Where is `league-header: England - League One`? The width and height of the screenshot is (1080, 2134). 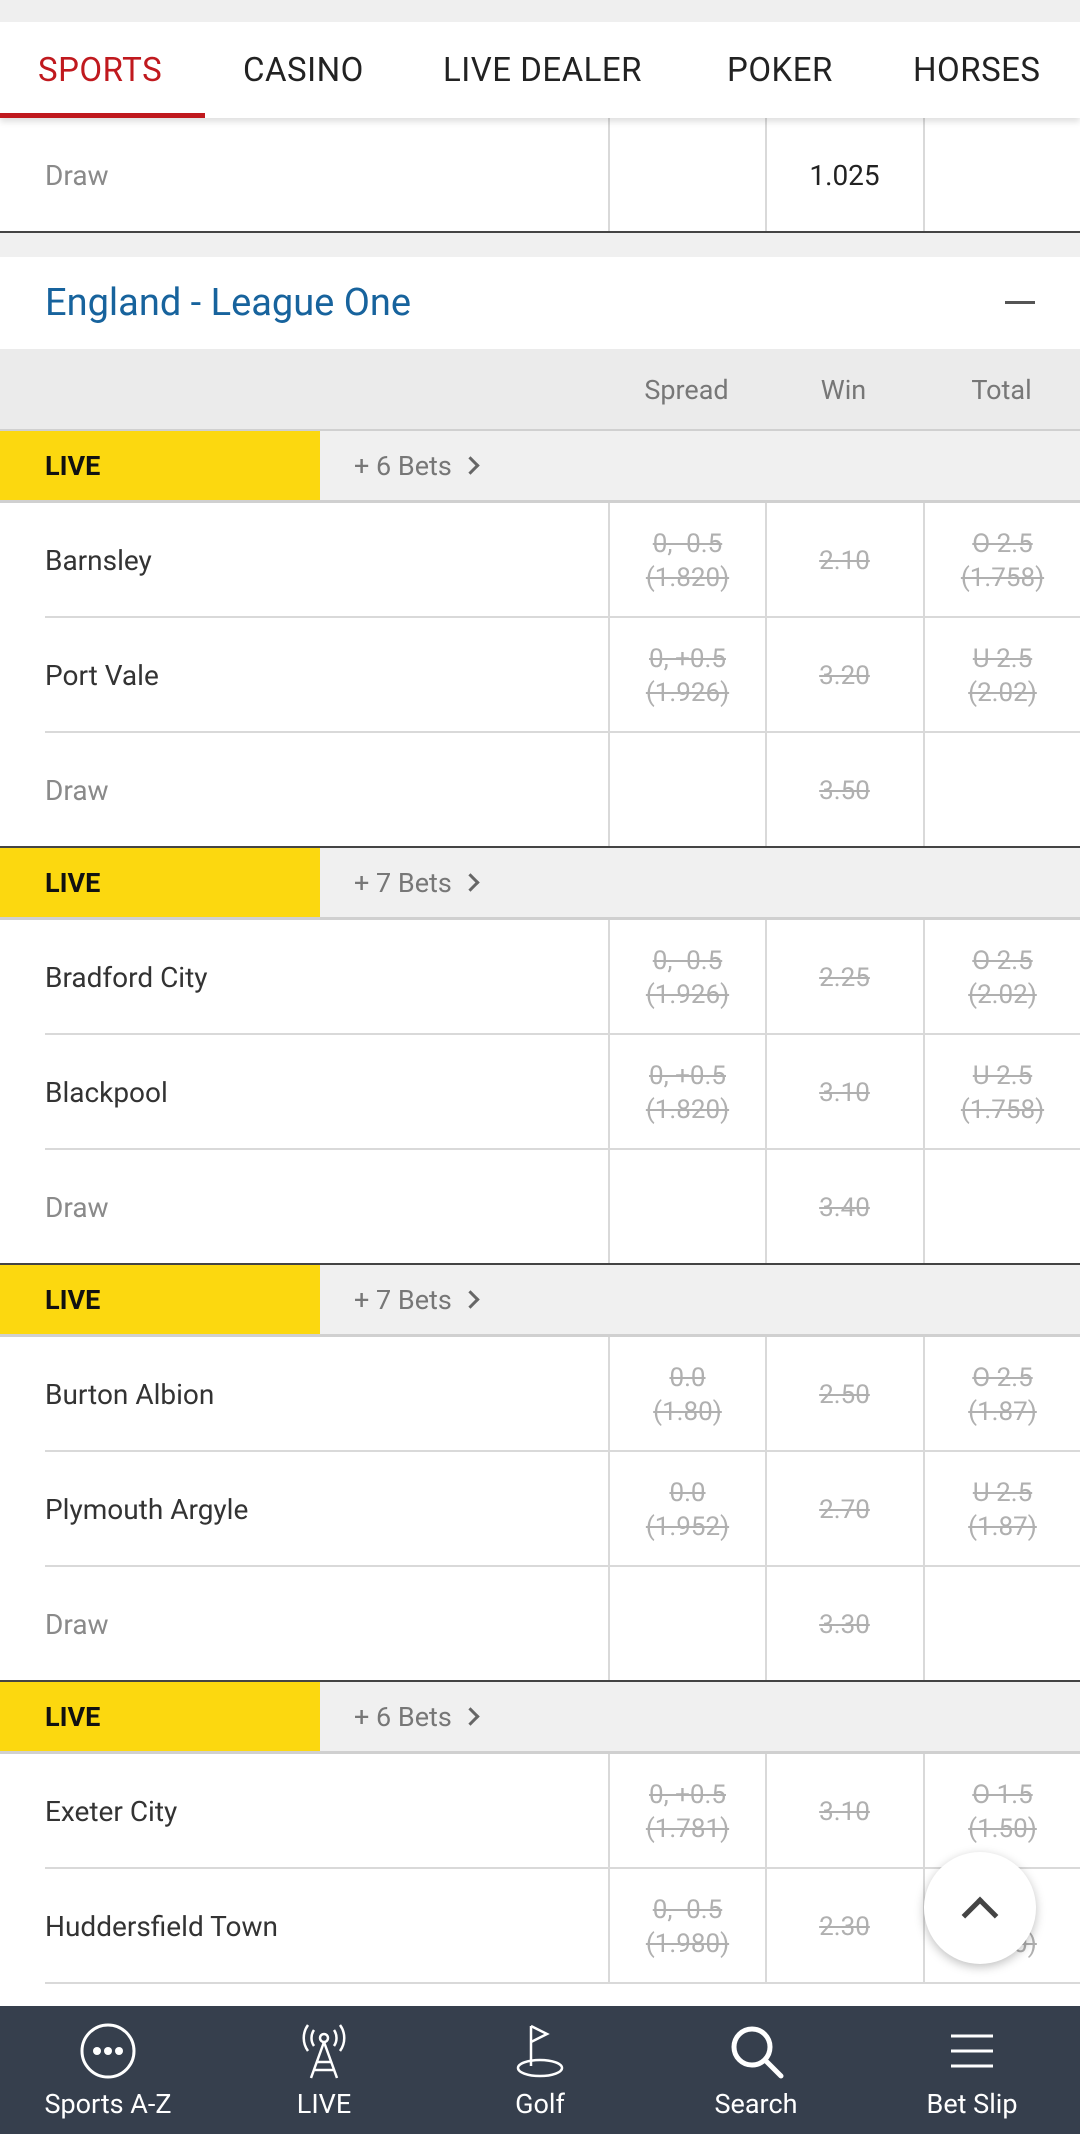 league-header: England - League One is located at coordinates (540, 303).